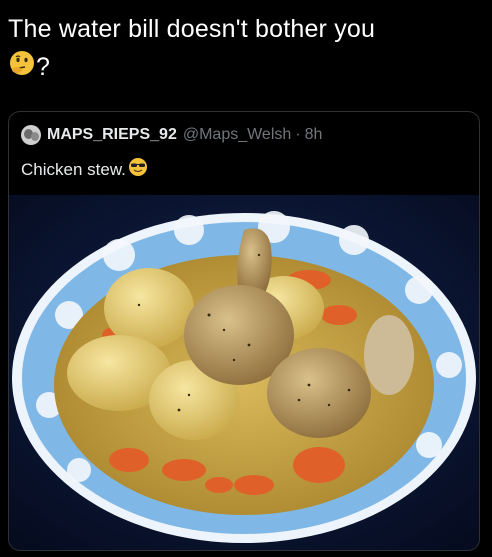  What do you see at coordinates (192, 29) in the screenshot?
I see `caption-text: The water bill doesn't bother you` at bounding box center [192, 29].